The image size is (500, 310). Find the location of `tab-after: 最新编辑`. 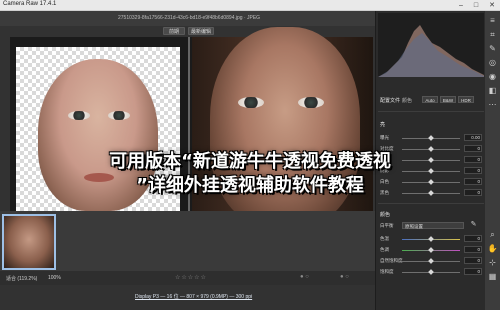

tab-after: 最新编辑 is located at coordinates (201, 31).